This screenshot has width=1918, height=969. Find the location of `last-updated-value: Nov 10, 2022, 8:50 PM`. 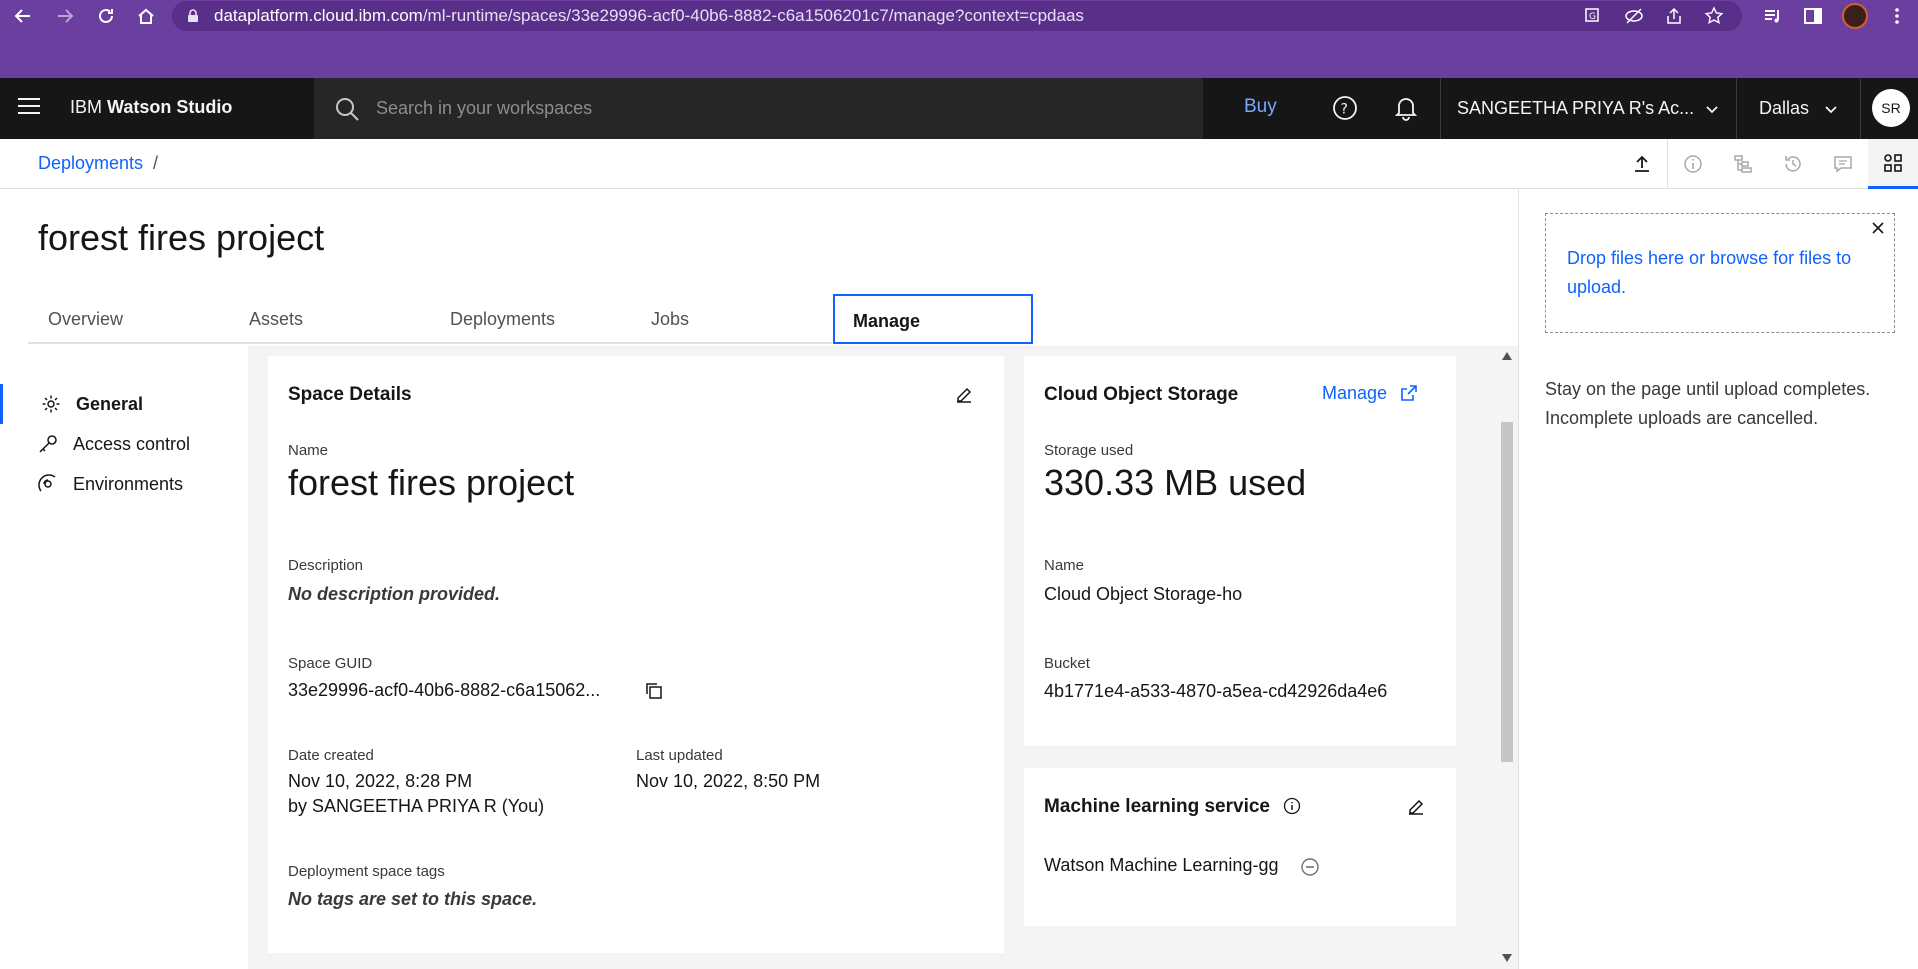

last-updated-value: Nov 10, 2022, 8:50 PM is located at coordinates (728, 781).